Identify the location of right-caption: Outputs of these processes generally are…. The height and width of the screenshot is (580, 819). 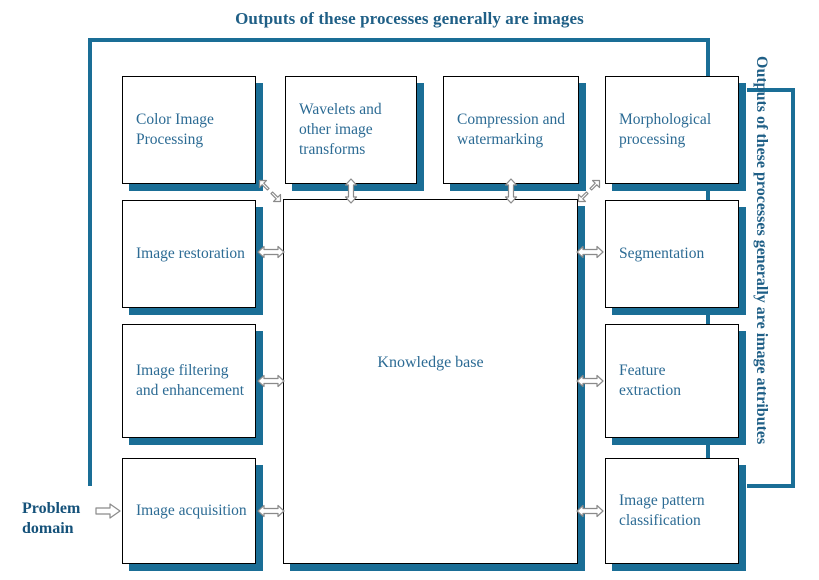
(761, 250).